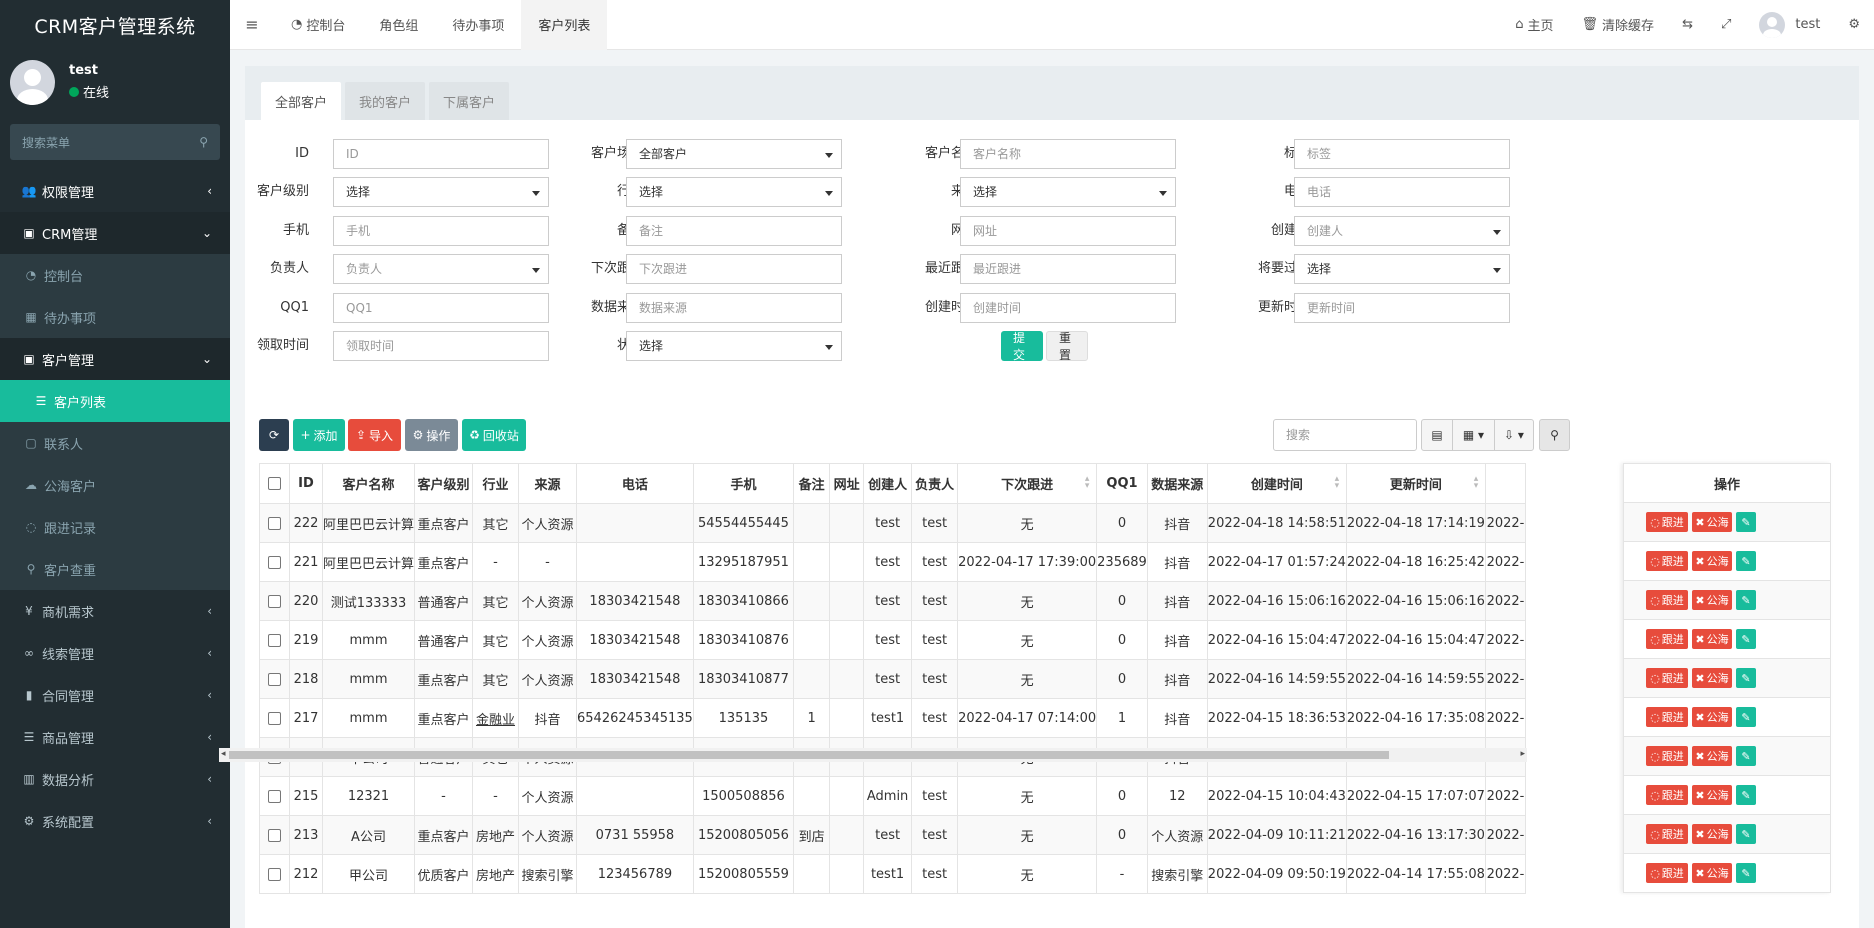 The image size is (1874, 928). Describe the element at coordinates (115, 485) in the screenshot. I see `sidebar-item-public-customers: ☁ 公海客户` at that location.